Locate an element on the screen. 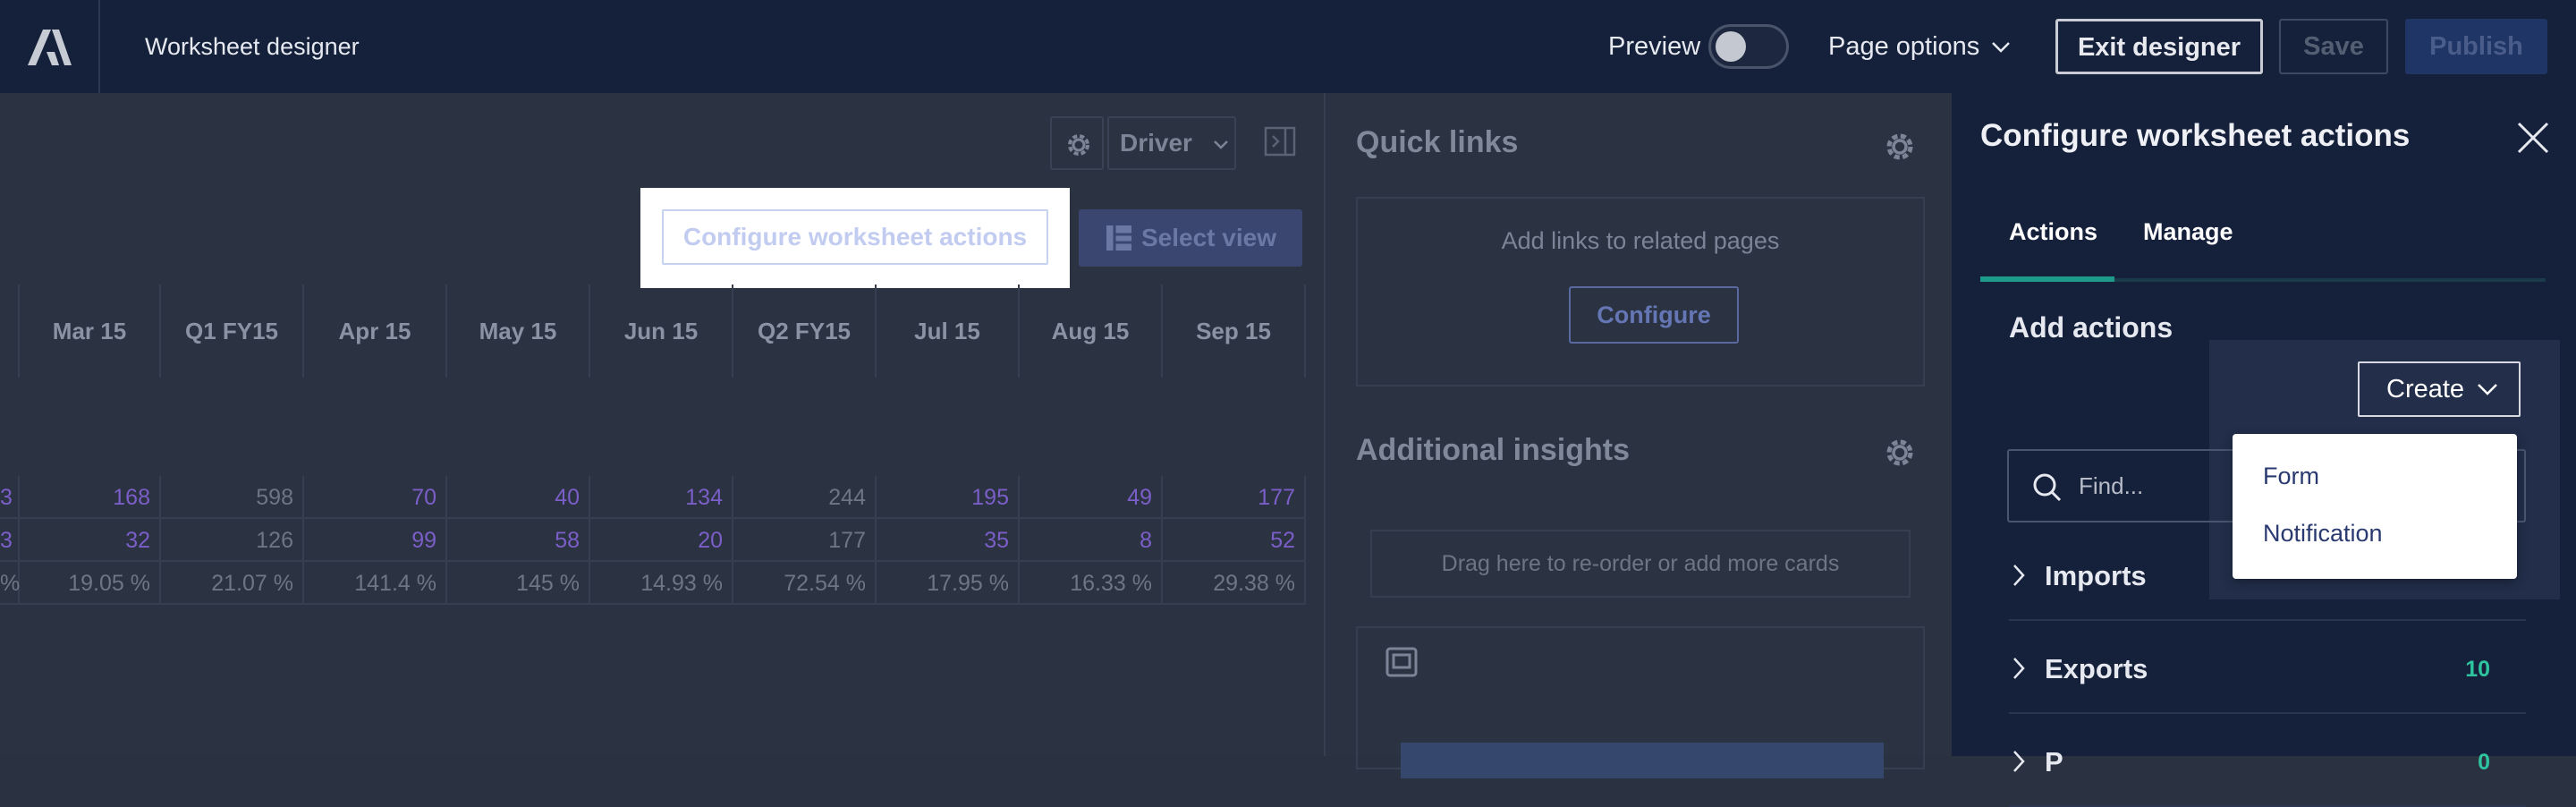 This screenshot has height=807, width=2576. app-title: Worksheet designer is located at coordinates (252, 46).